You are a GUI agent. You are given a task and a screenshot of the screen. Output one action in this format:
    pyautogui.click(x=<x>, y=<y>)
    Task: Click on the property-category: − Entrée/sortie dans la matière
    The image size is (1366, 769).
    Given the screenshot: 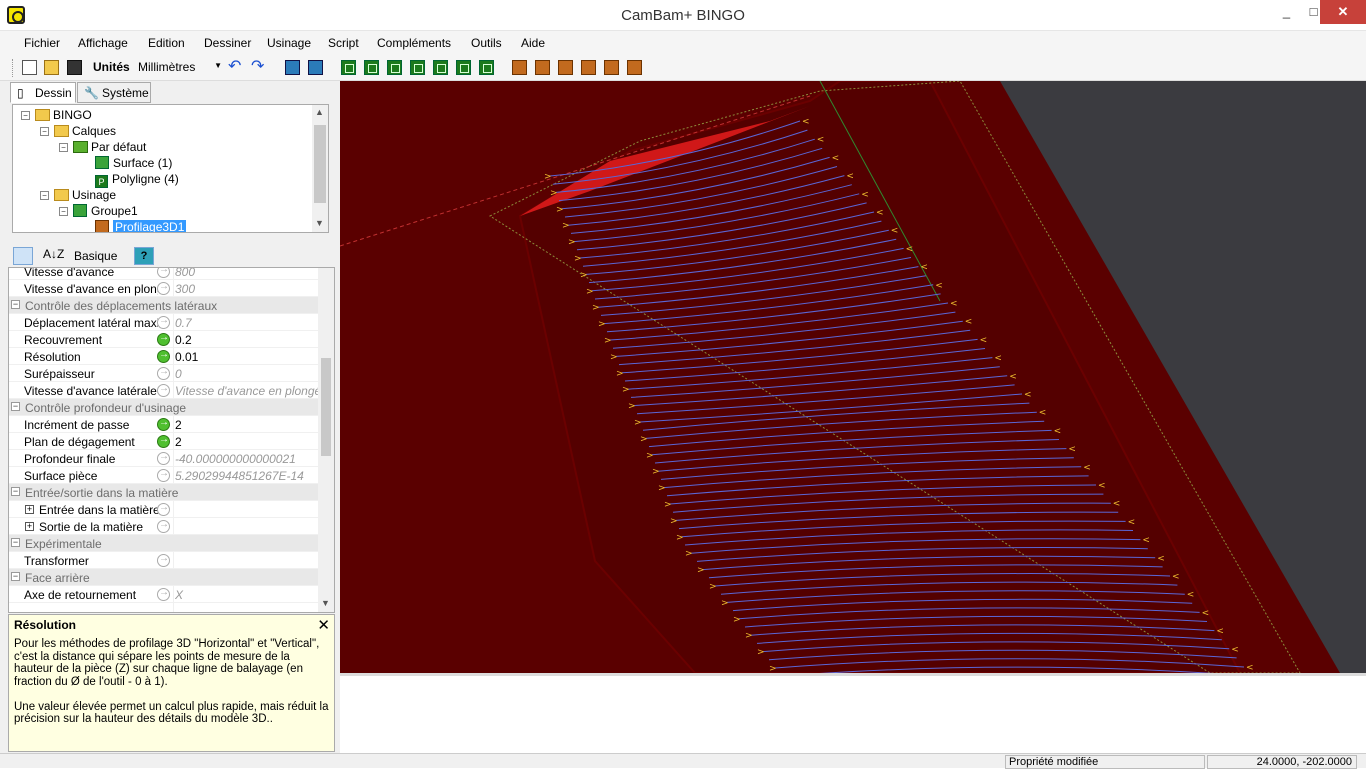 What is the action you would take?
    pyautogui.click(x=165, y=492)
    